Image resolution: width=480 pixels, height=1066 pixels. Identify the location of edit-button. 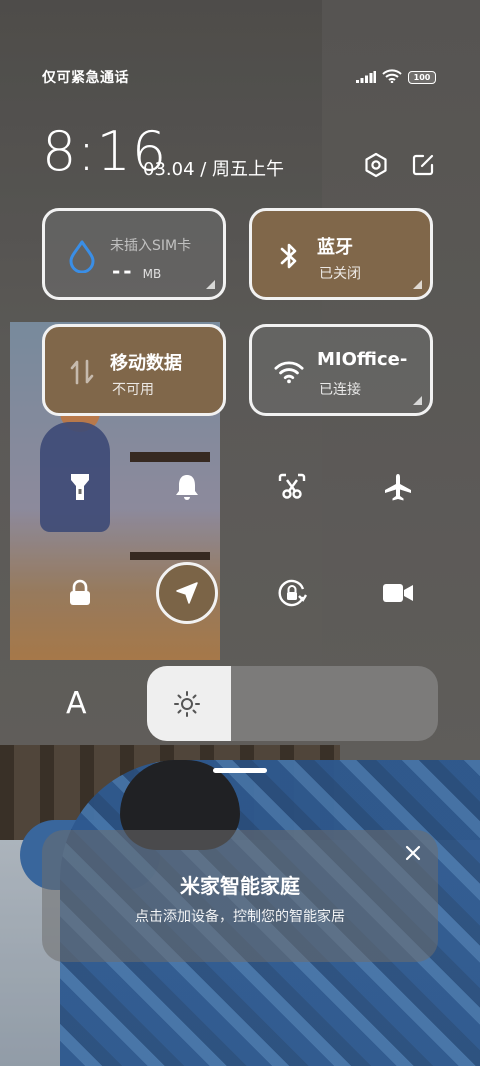
(423, 165).